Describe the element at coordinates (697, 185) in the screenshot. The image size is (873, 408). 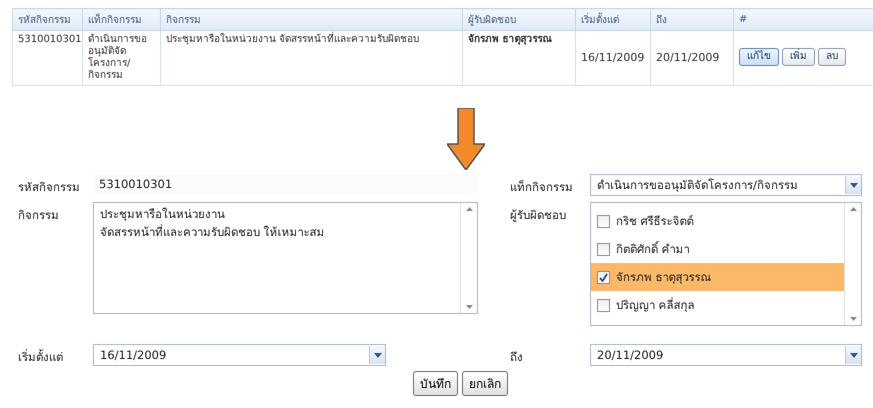
I see `select-value: ดำเนินการขออนุมัติจัดโครงการ/กิจกรรม` at that location.